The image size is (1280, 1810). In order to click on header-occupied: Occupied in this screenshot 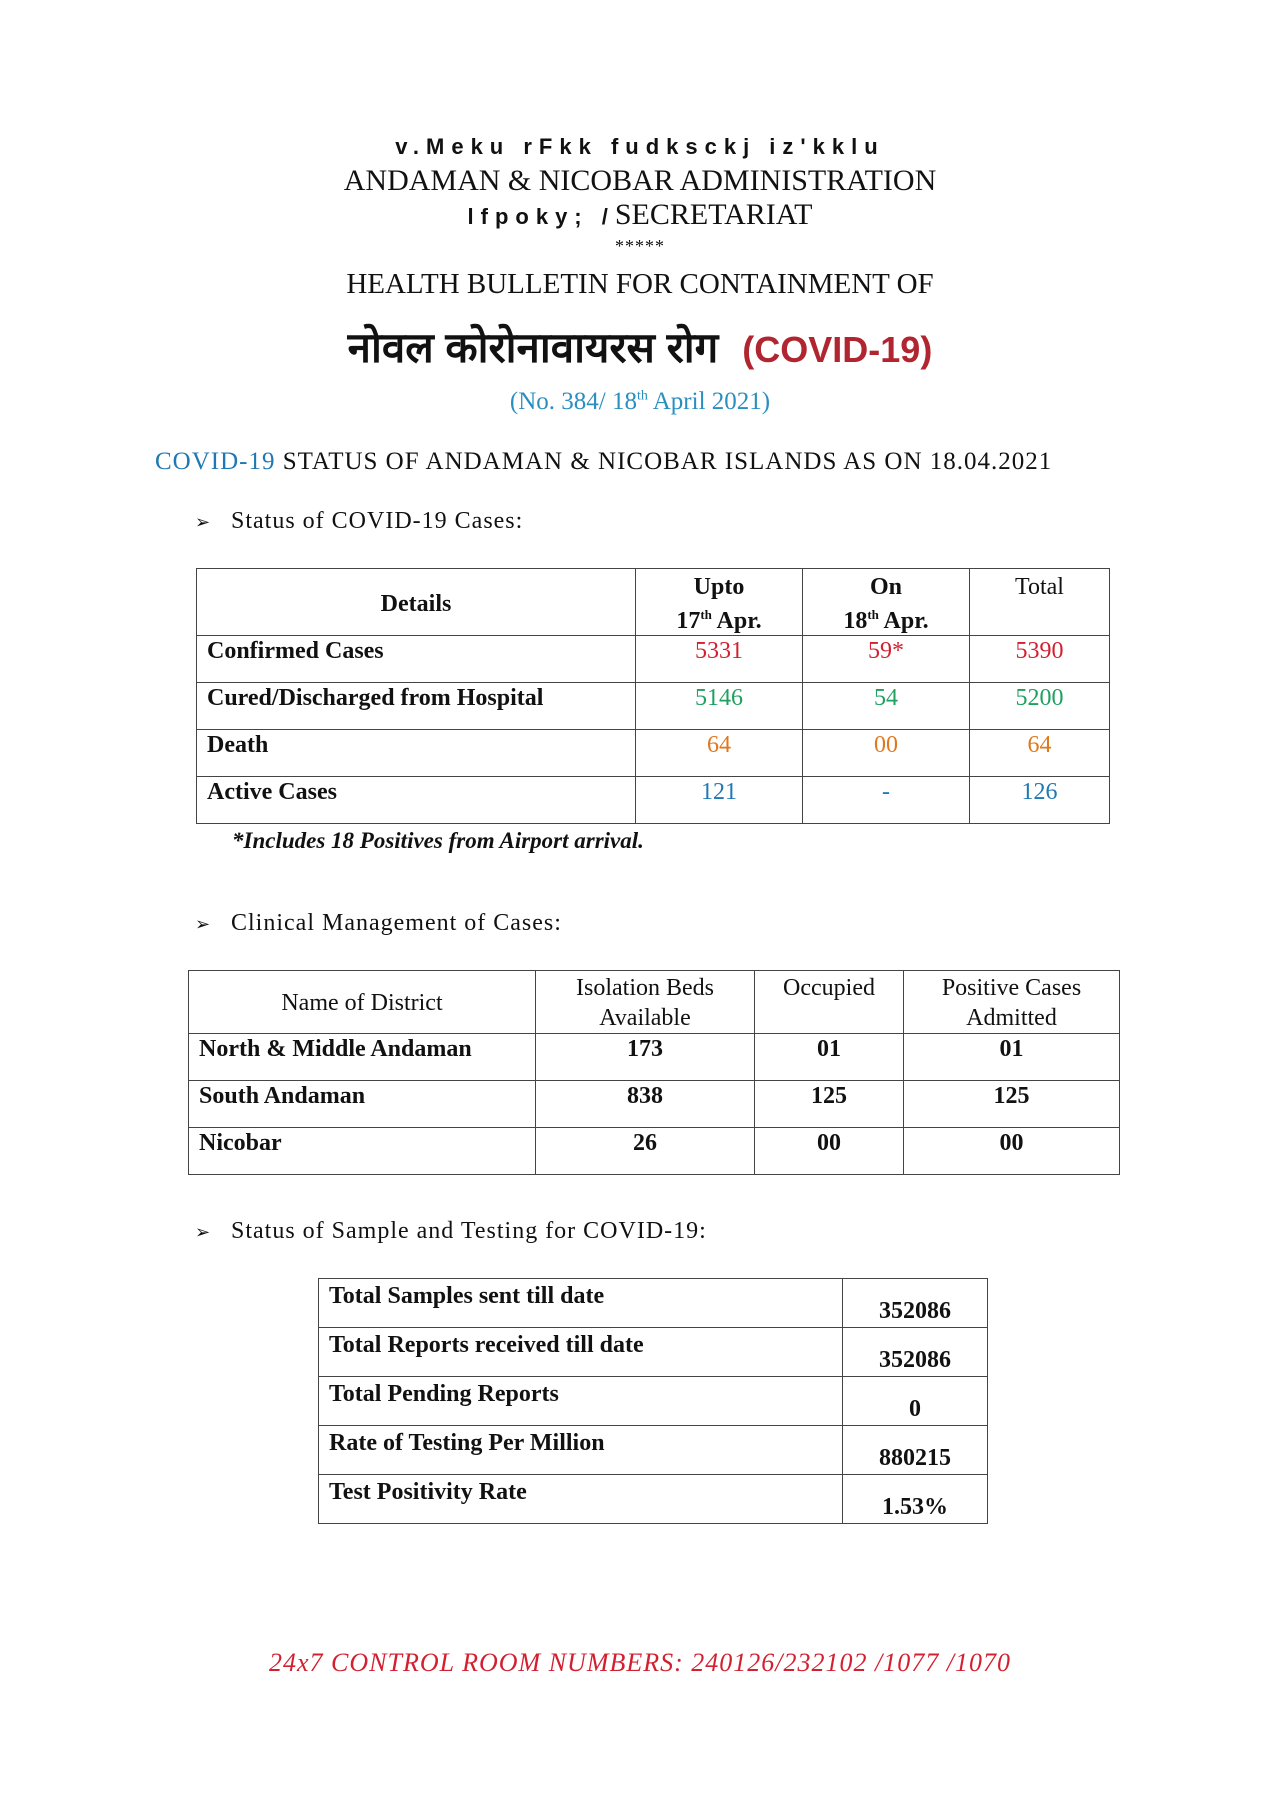, I will do `click(829, 1002)`.